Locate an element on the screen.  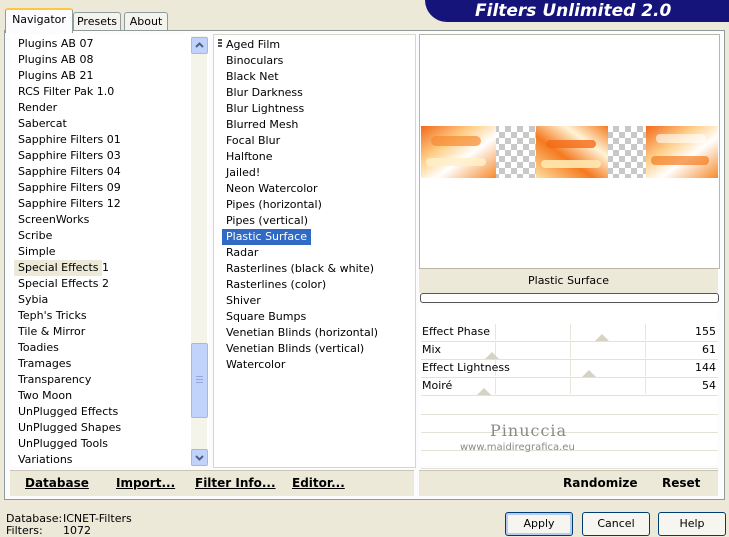
filter-item: Venetian Blinds (horizontal) is located at coordinates (317, 333).